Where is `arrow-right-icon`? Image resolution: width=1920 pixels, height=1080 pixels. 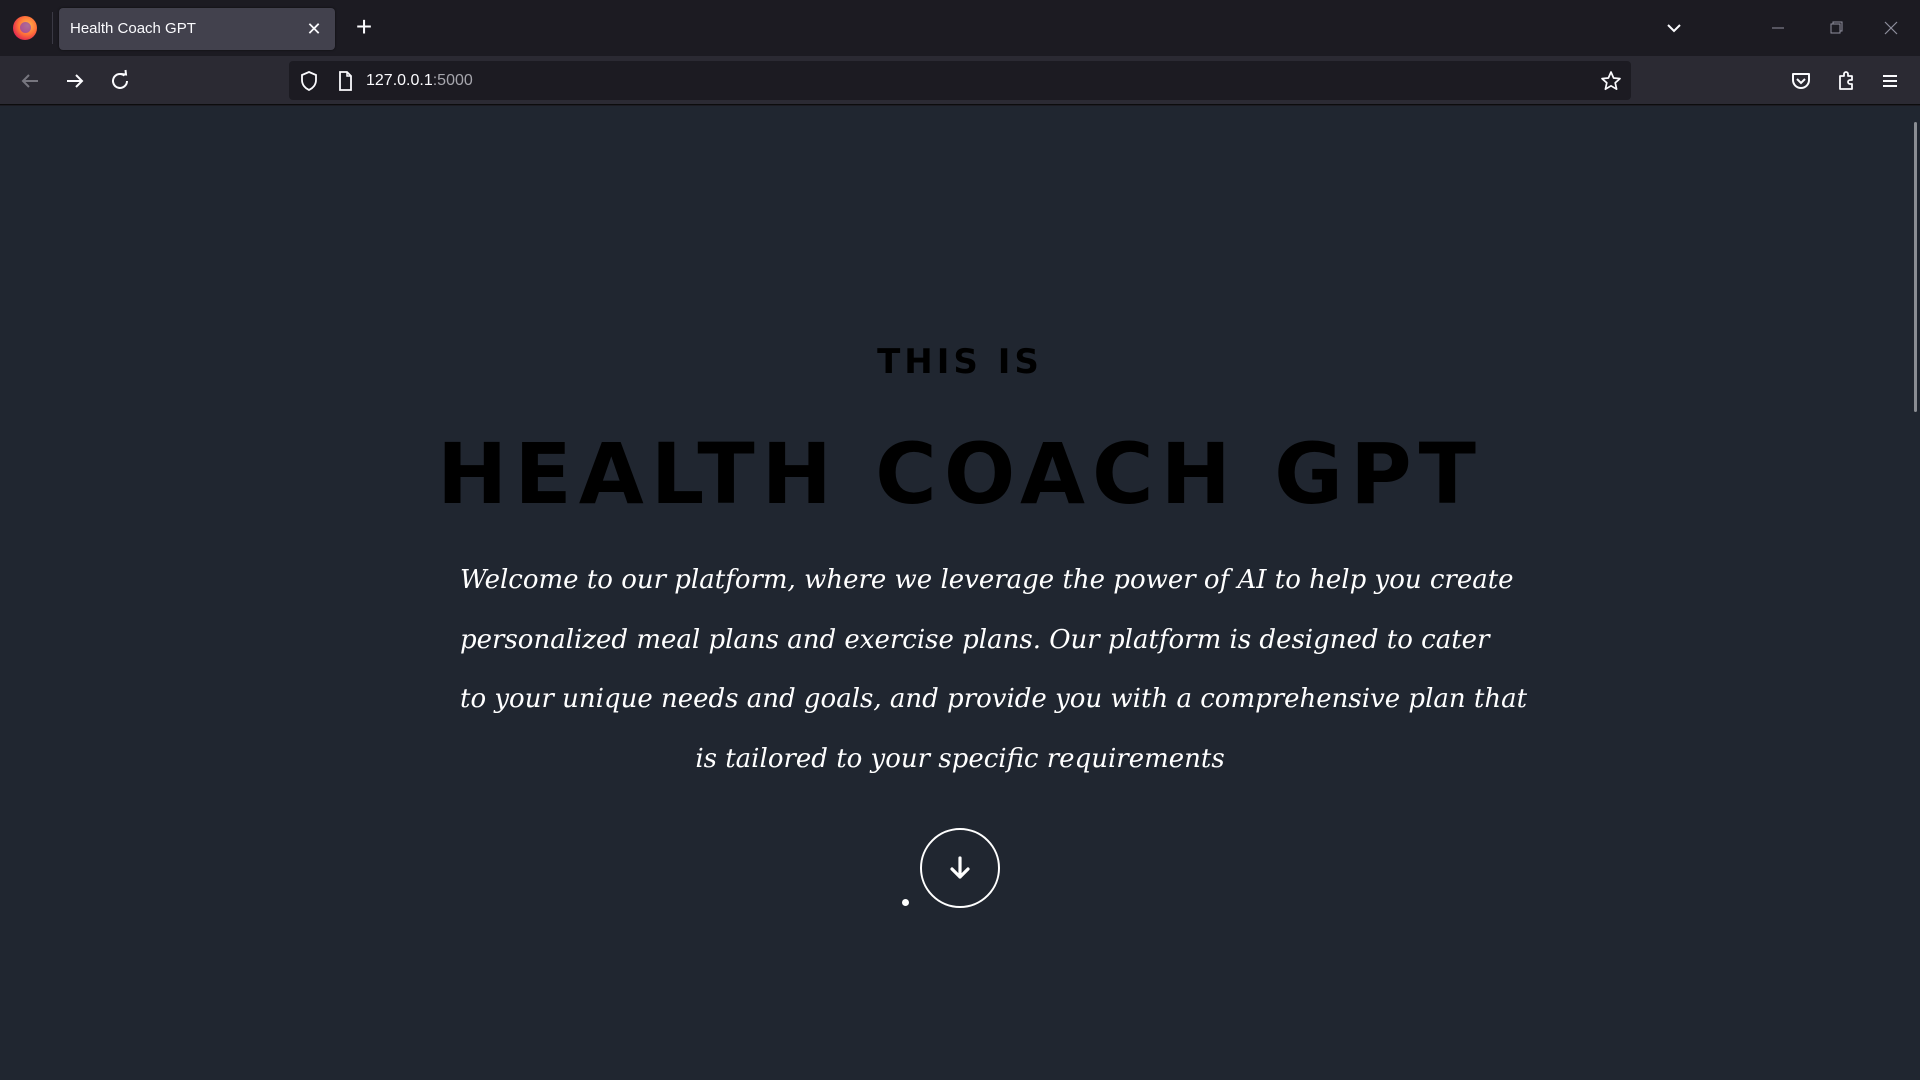 arrow-right-icon is located at coordinates (75, 81).